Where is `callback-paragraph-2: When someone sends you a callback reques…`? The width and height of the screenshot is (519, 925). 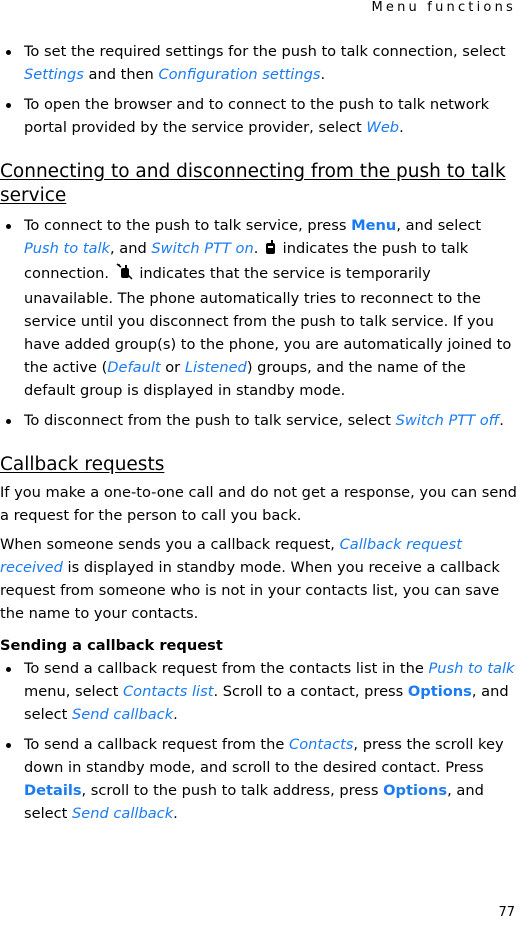
callback-paragraph-2: When someone sends you a callback reques… is located at coordinates (259, 579).